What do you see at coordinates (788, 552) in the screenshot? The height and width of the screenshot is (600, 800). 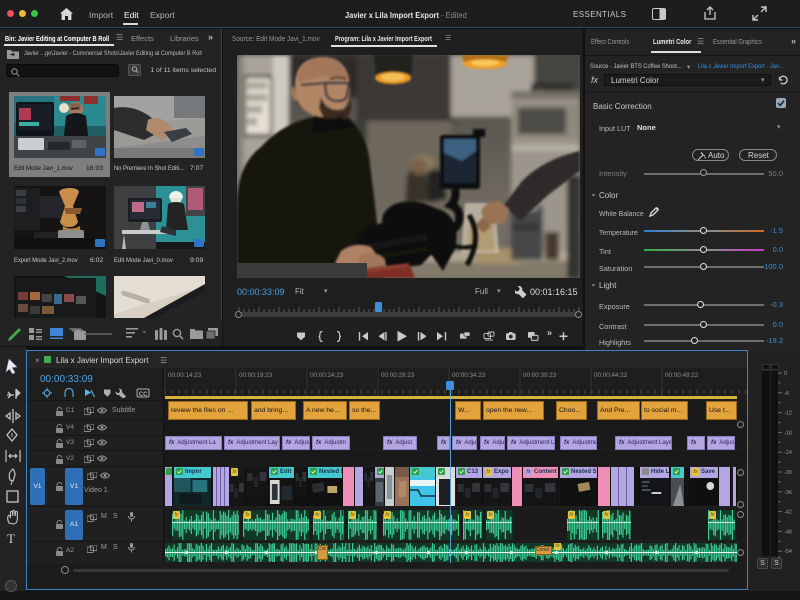 I see `svg-text: -54` at bounding box center [788, 552].